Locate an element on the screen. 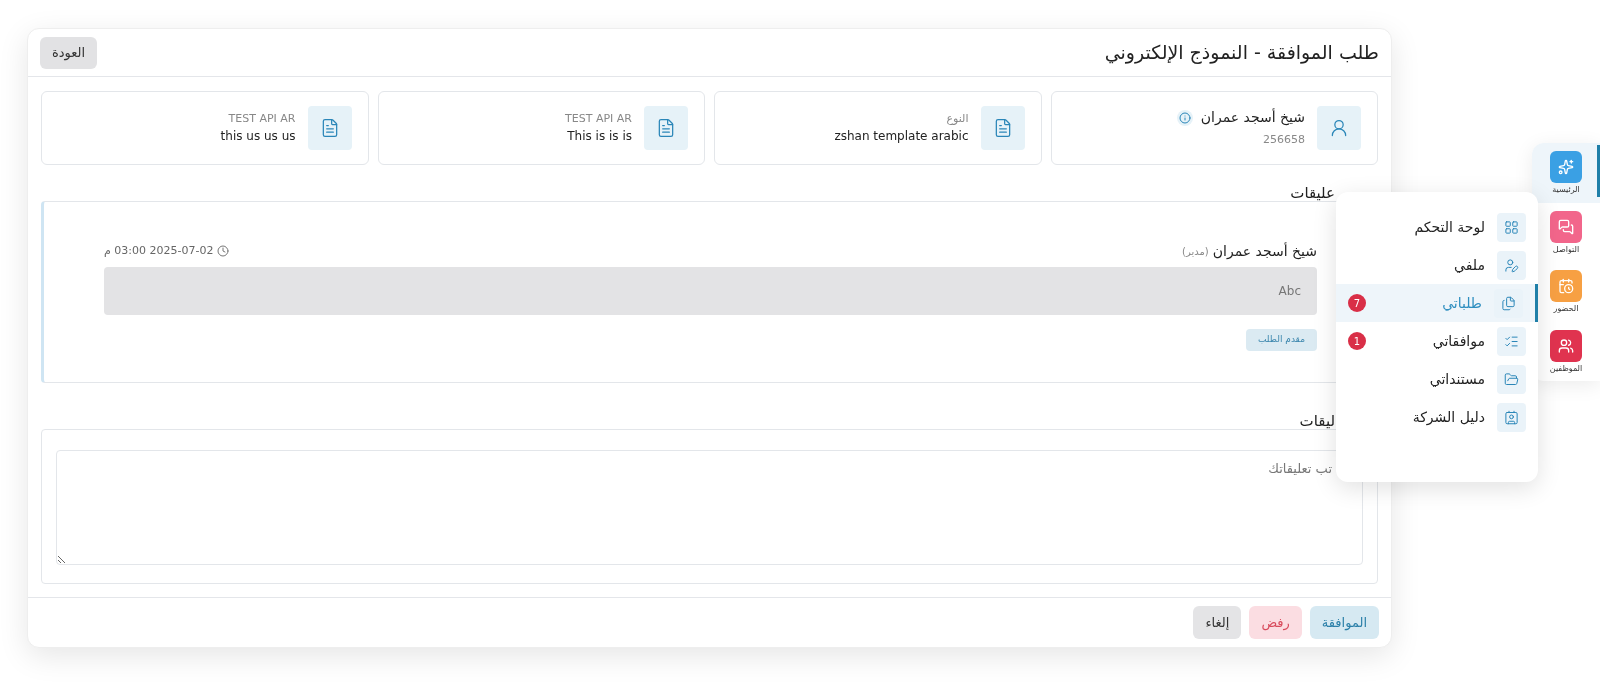 This screenshot has height=690, width=1600. comment-text: Abc is located at coordinates (710, 291).